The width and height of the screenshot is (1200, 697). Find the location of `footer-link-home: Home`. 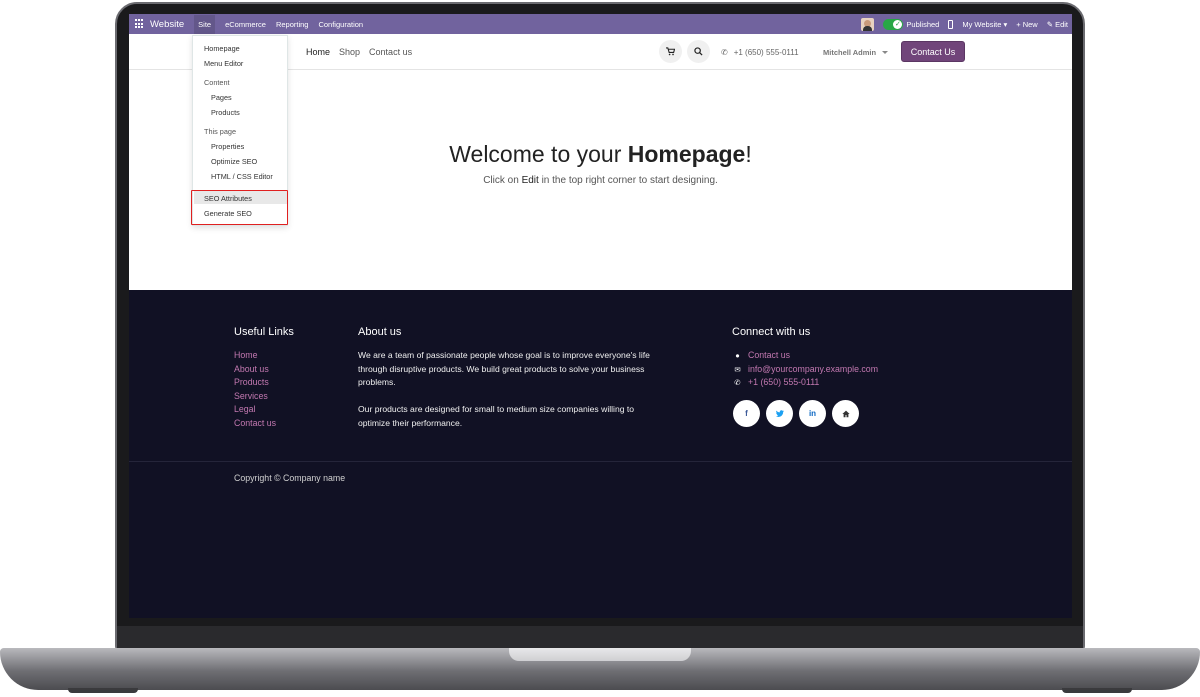

footer-link-home: Home is located at coordinates (255, 356).